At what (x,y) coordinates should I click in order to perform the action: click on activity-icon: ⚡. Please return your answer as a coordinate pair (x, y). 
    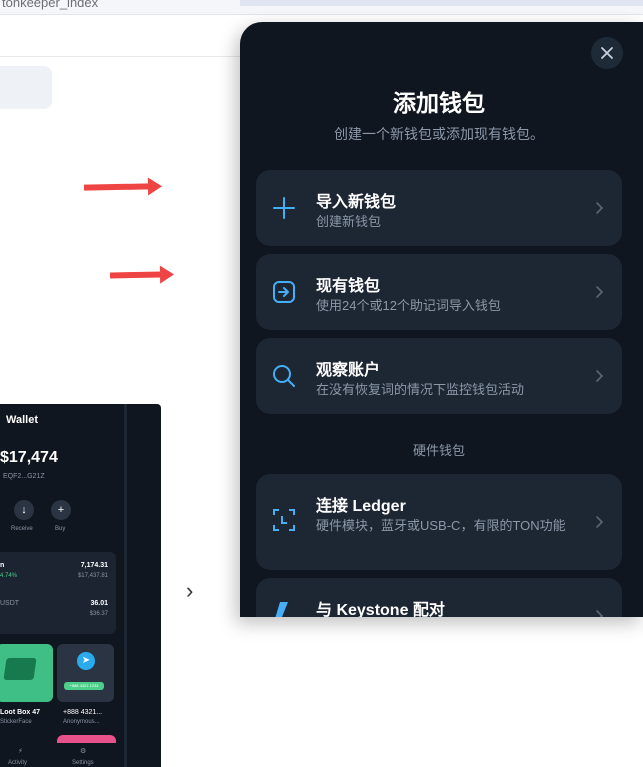
    Looking at the image, I should click on (20, 751).